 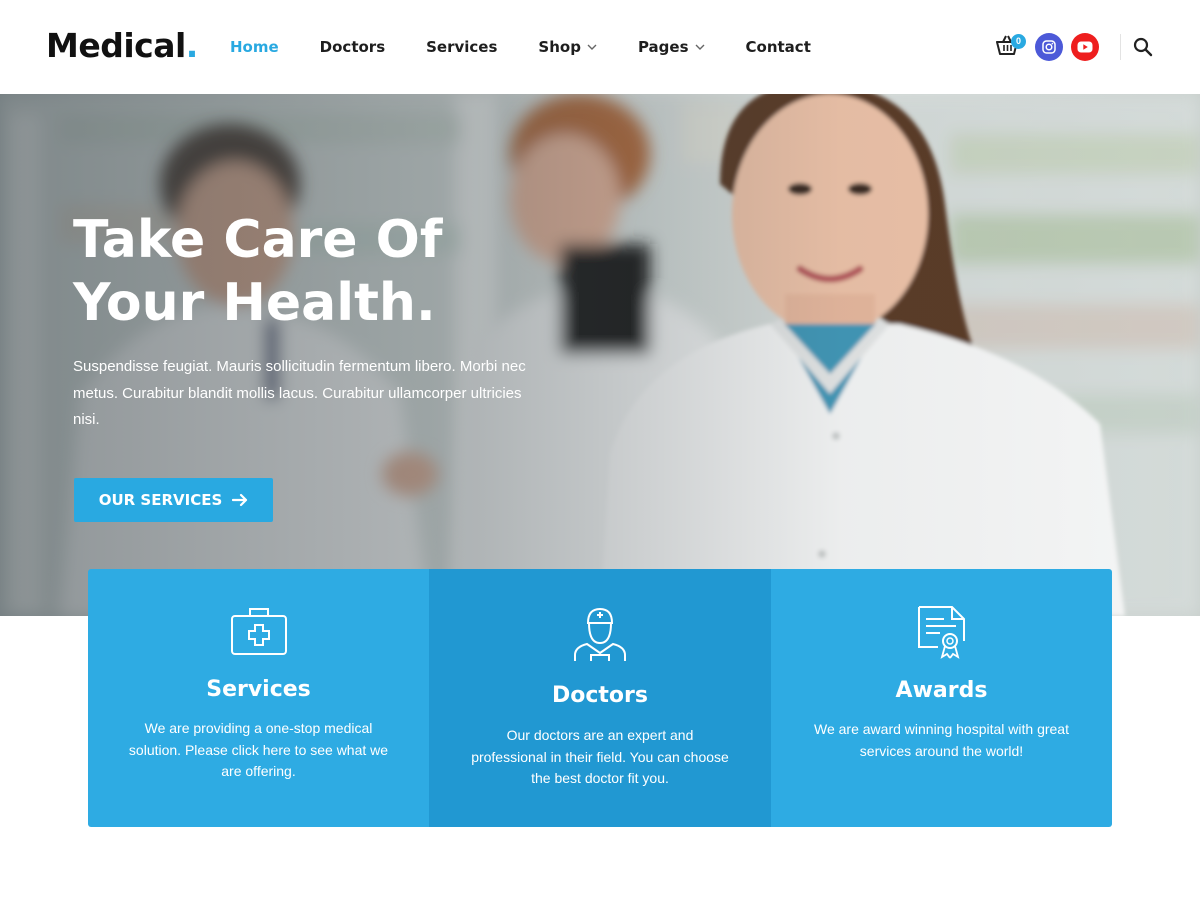 I want to click on feature-title: Services, so click(x=258, y=689).